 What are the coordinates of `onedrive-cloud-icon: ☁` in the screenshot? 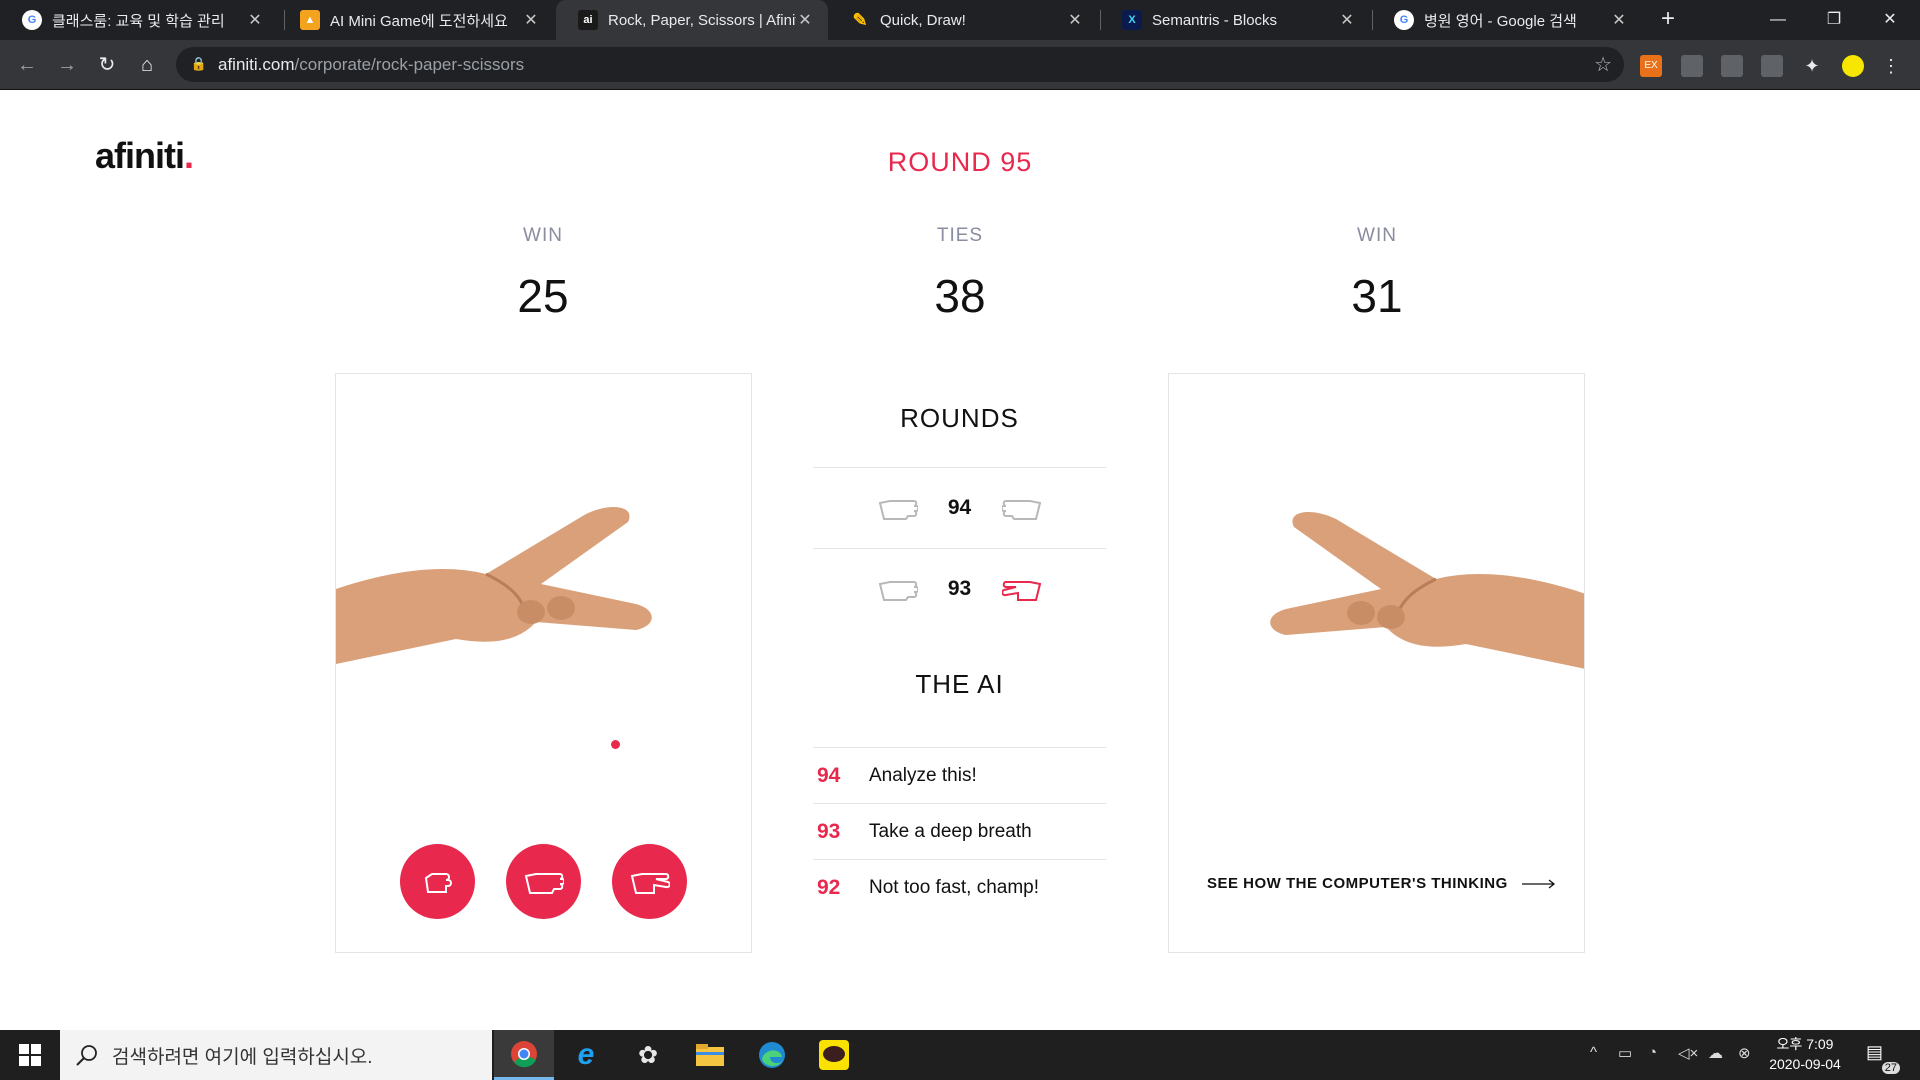 It's located at (1715, 1053).